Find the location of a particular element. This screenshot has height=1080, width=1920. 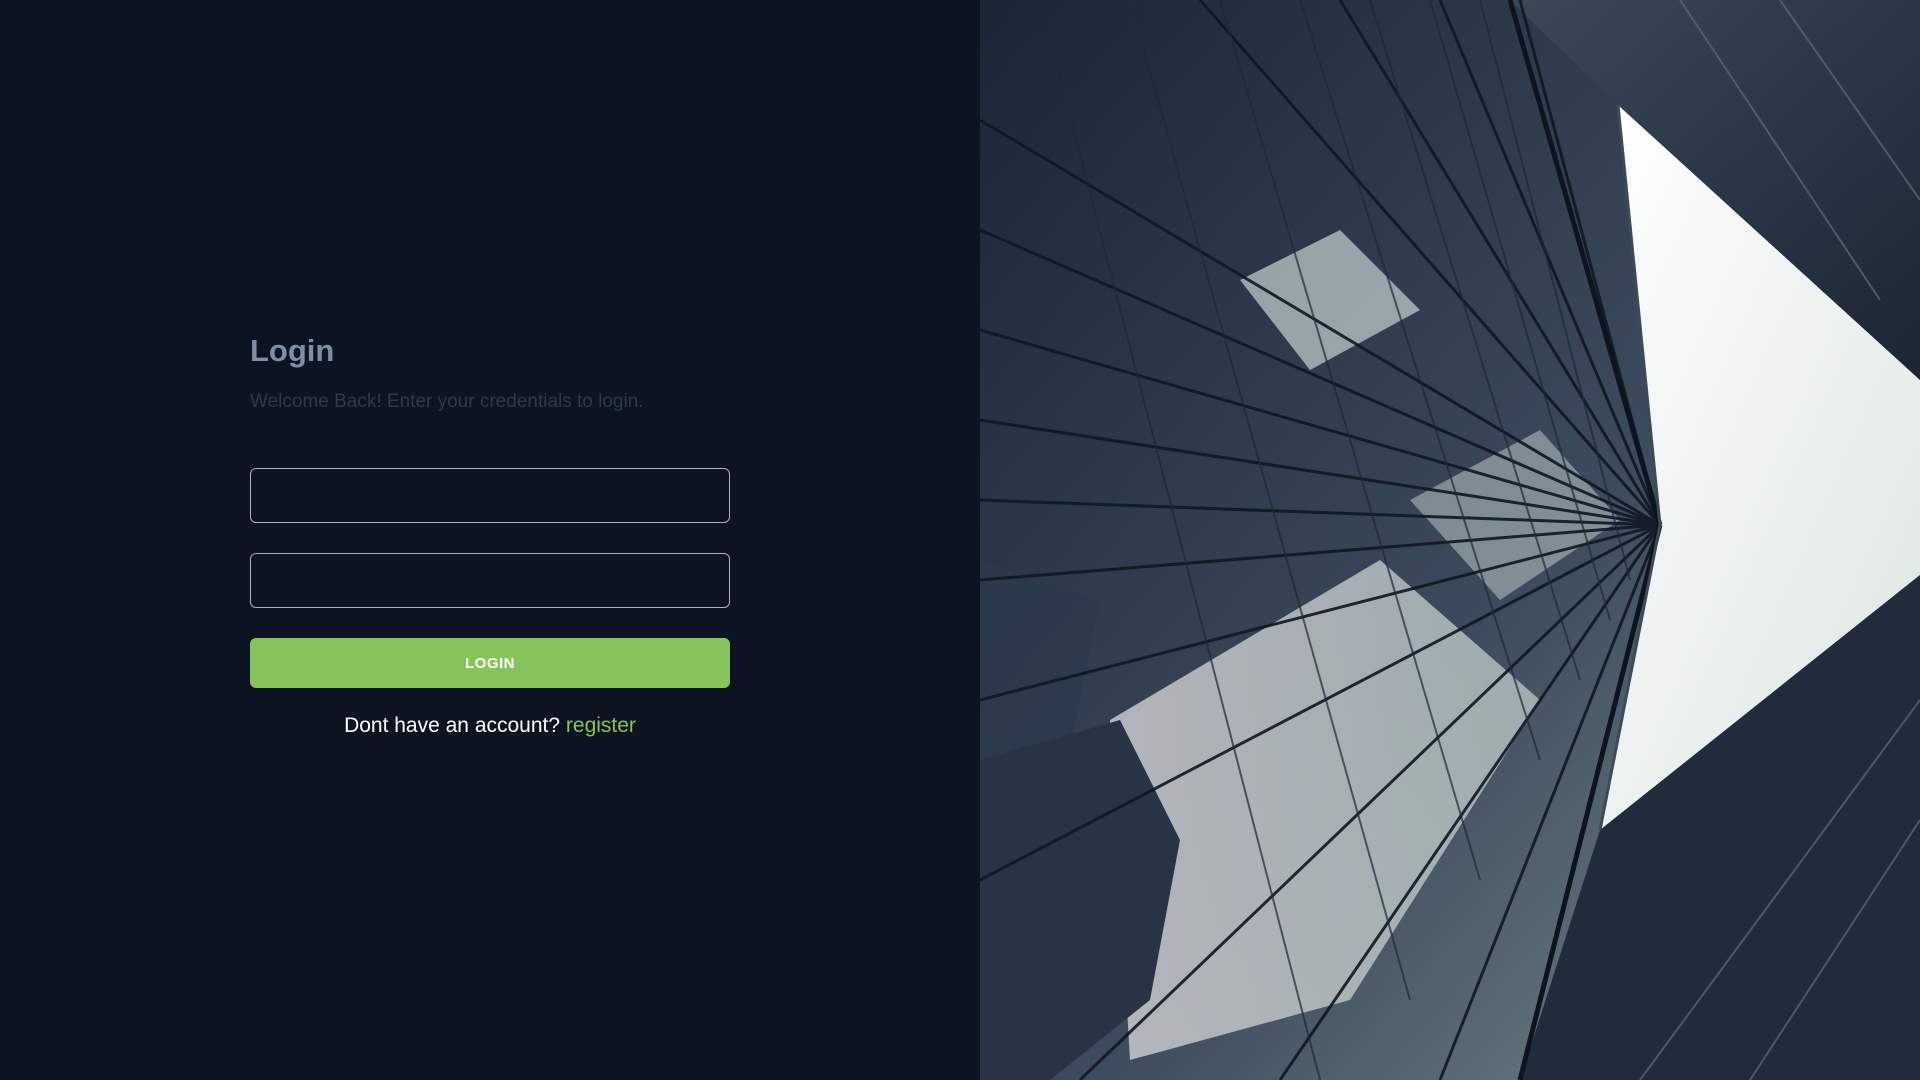

login-button: LOGIN is located at coordinates (490, 663).